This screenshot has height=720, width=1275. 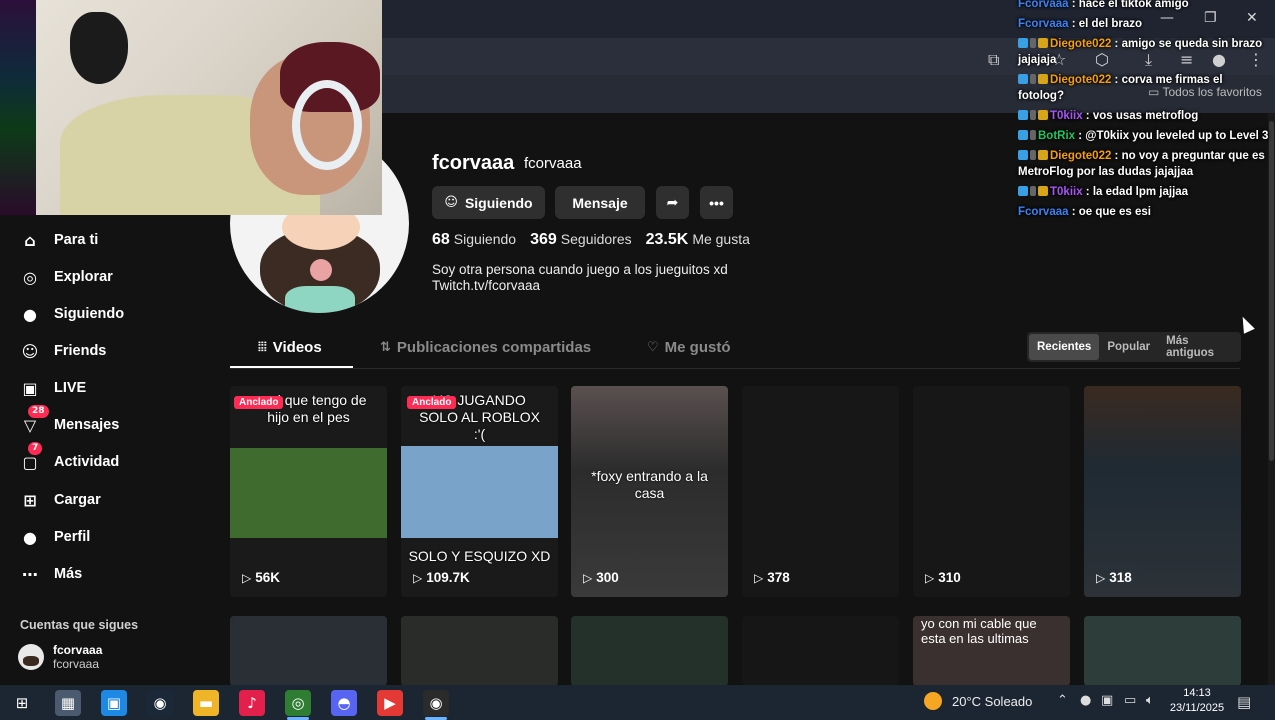 I want to click on tab-icon: ⇅, so click(x=385, y=347).